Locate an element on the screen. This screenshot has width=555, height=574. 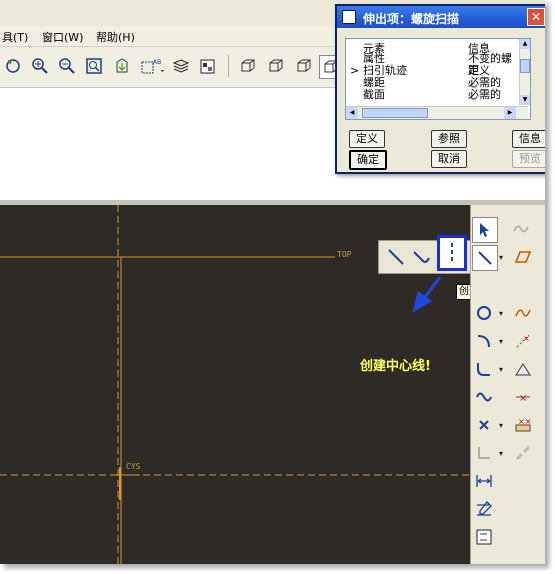
menu-help: 帮助(H) is located at coordinates (115, 37).